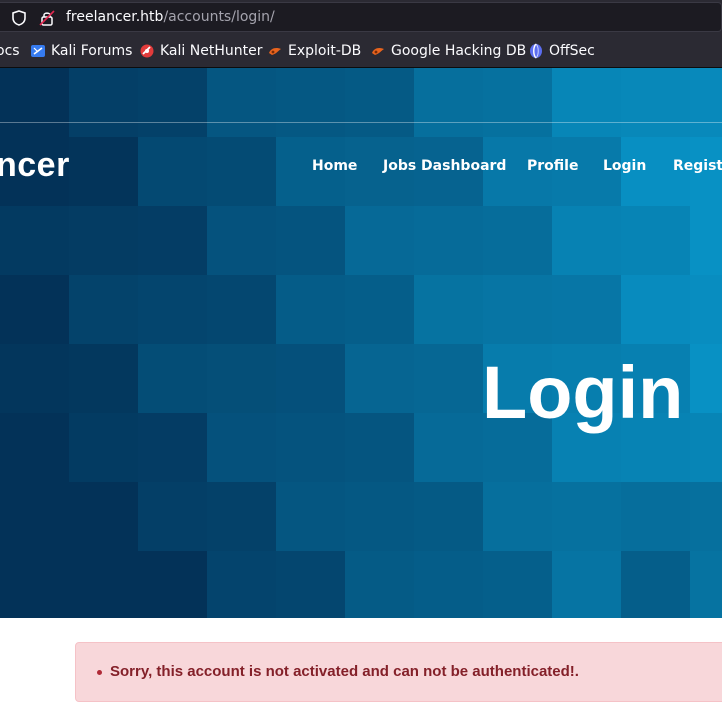 Image resolution: width=722 pixels, height=702 pixels. Describe the element at coordinates (552, 166) in the screenshot. I see `nav-profile: Profile` at that location.